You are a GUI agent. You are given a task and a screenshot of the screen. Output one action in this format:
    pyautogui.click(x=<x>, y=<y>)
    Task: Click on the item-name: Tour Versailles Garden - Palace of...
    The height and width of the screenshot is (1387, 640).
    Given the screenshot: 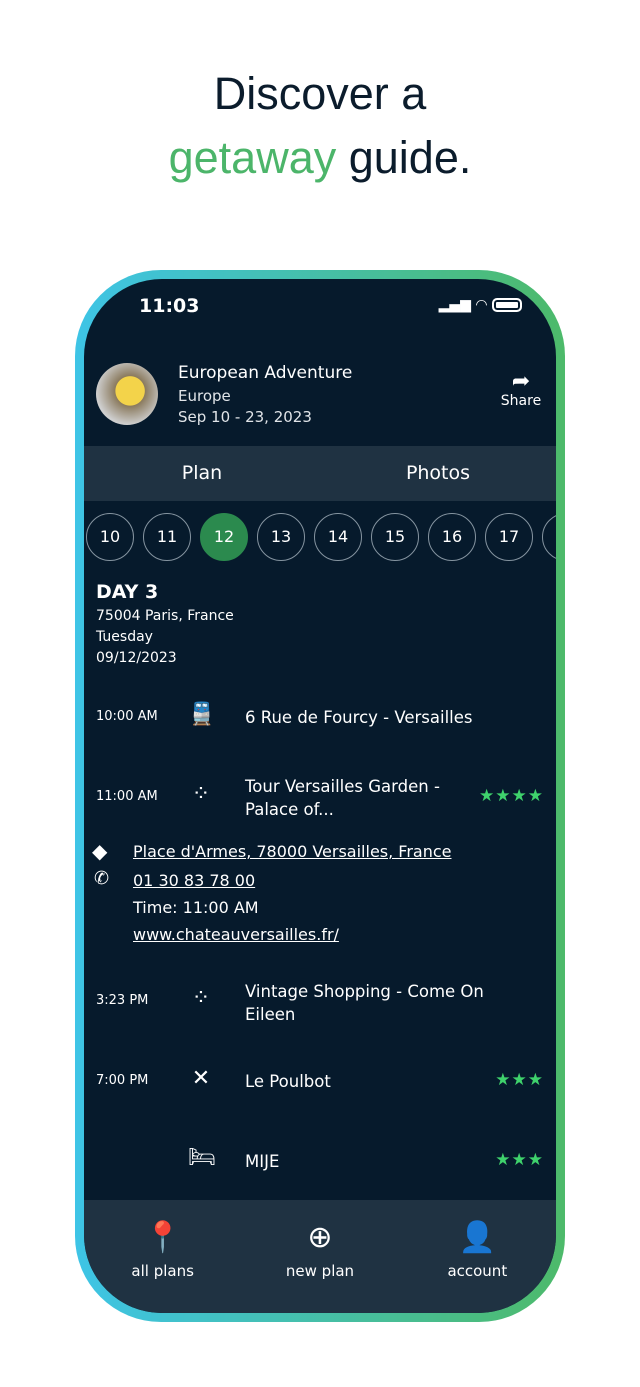 What is the action you would take?
    pyautogui.click(x=350, y=798)
    